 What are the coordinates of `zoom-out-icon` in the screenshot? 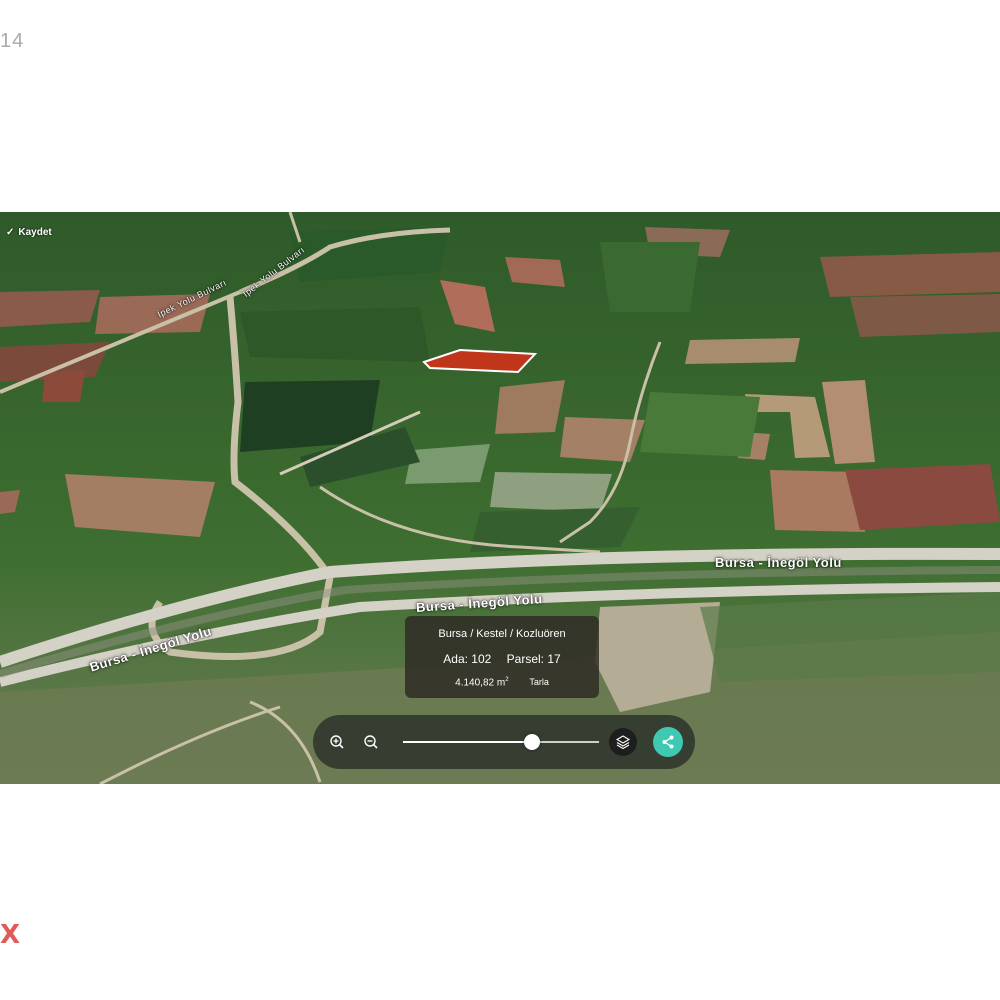 It's located at (371, 742).